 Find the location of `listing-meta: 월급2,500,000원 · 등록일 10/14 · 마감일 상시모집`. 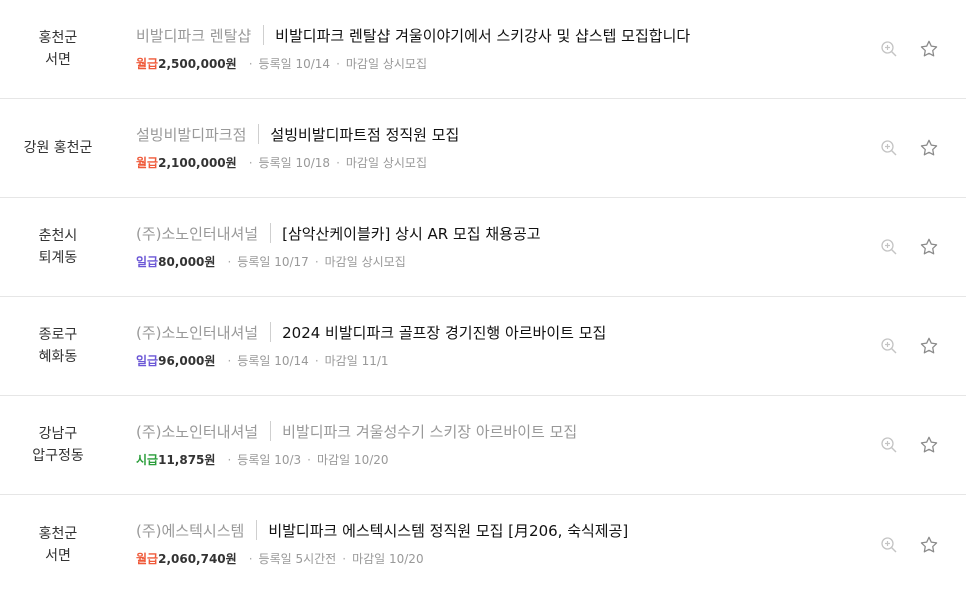

listing-meta: 월급2,500,000원 · 등록일 10/14 · 마감일 상시모집 is located at coordinates (496, 63).